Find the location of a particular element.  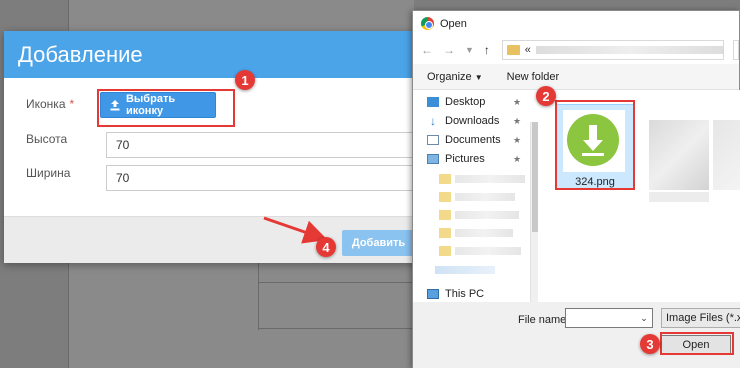

step-badge-4: 4 is located at coordinates (326, 247).